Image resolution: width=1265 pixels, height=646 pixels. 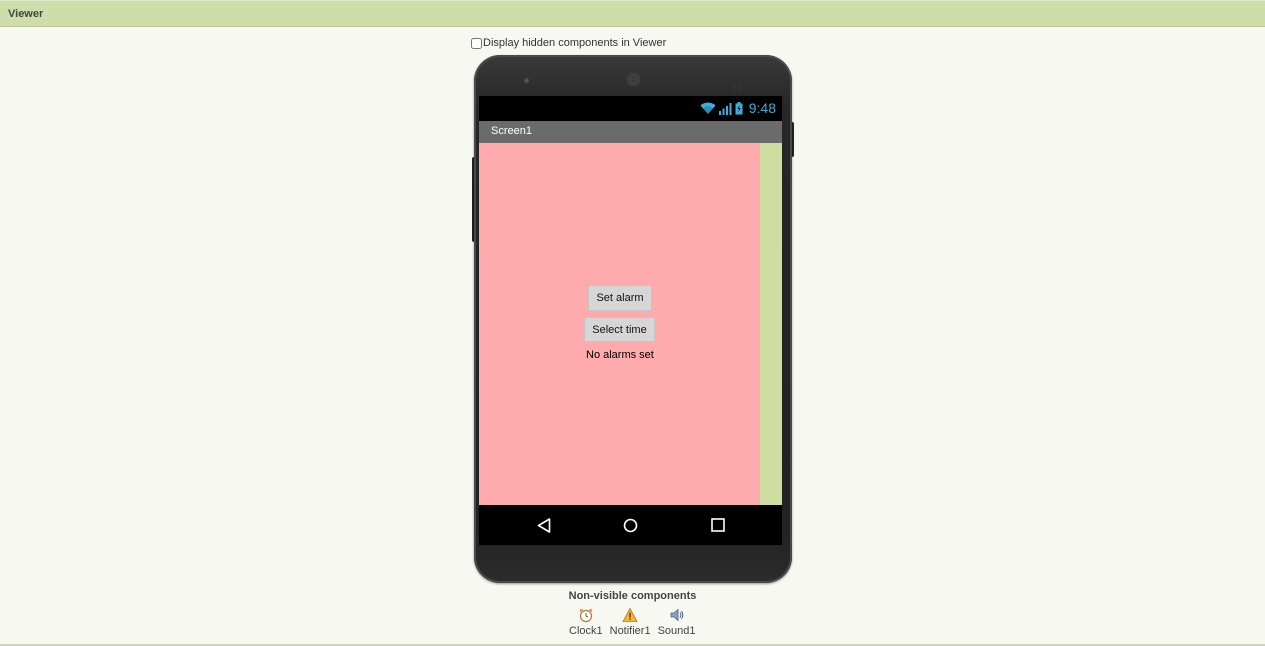 I want to click on warning-icon, so click(x=630, y=614).